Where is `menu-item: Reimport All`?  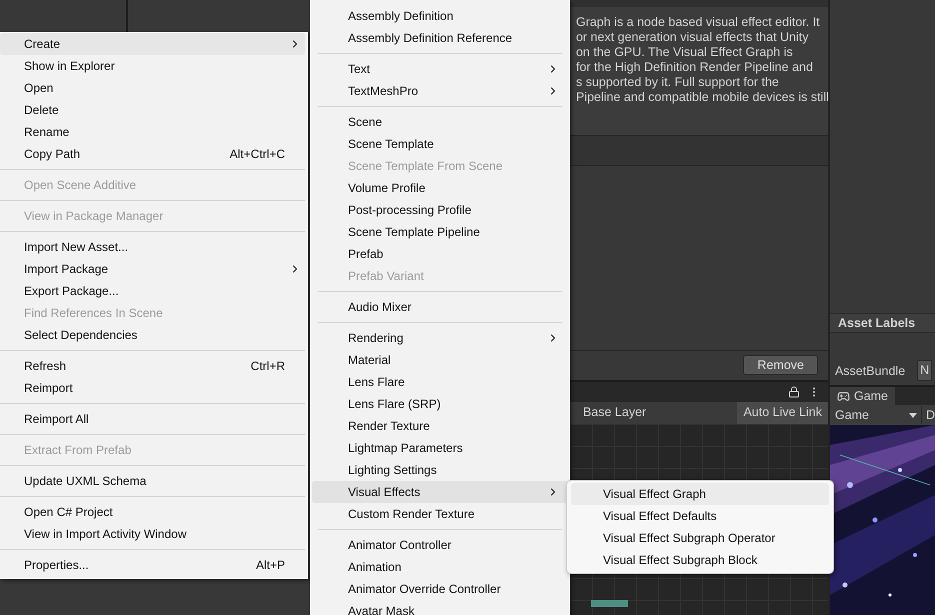
menu-item: Reimport All is located at coordinates (152, 419).